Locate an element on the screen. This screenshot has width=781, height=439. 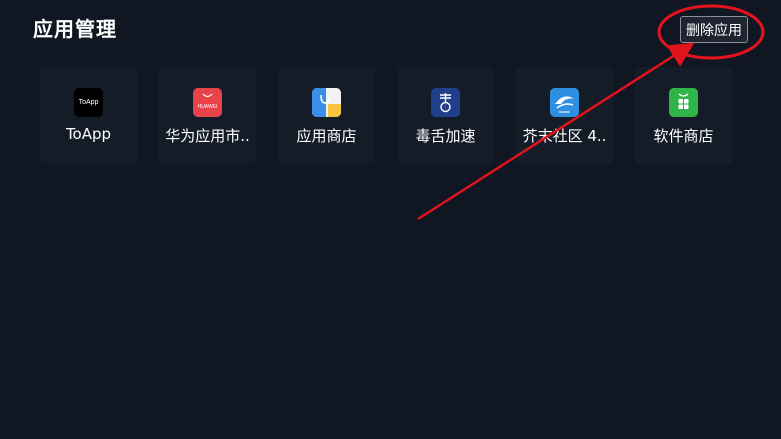
app-label: 华为应用市.. is located at coordinates (207, 136).